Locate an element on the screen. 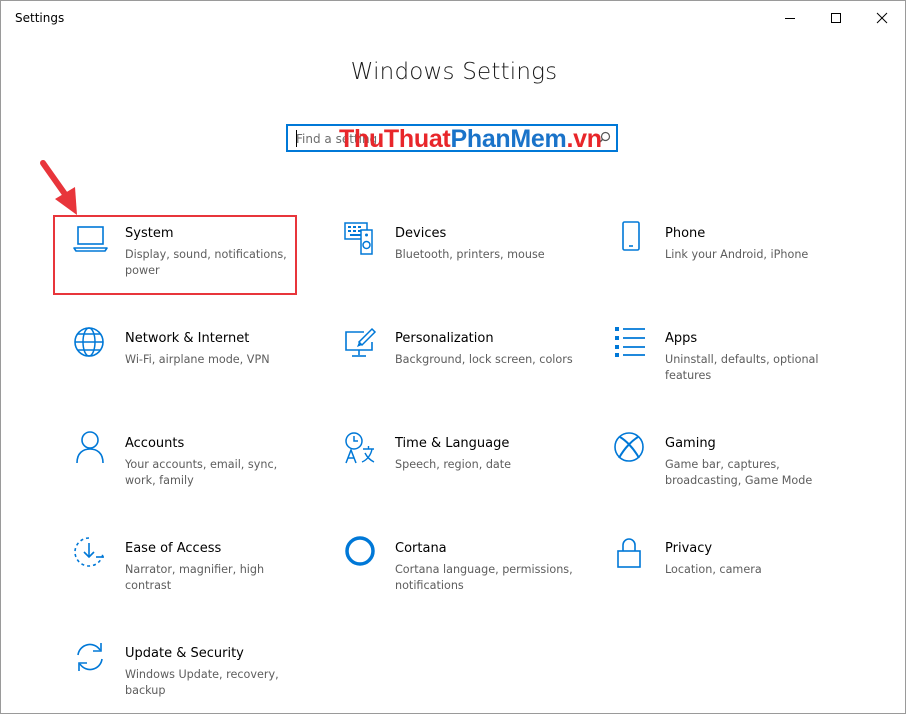 This screenshot has height=720, width=906. maximize-button is located at coordinates (836, 18).